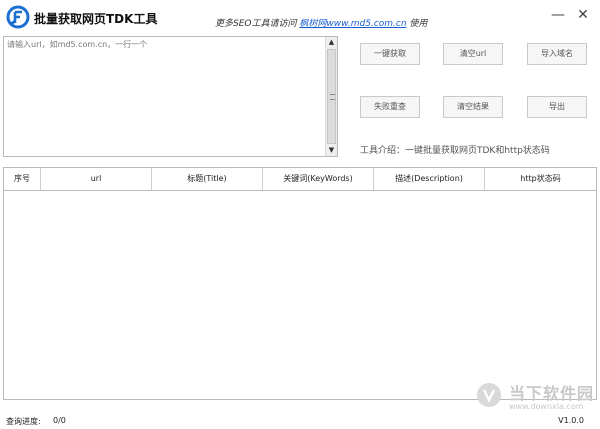 This screenshot has width=600, height=429. Describe the element at coordinates (59, 420) in the screenshot. I see `progress-value: 0/0` at that location.